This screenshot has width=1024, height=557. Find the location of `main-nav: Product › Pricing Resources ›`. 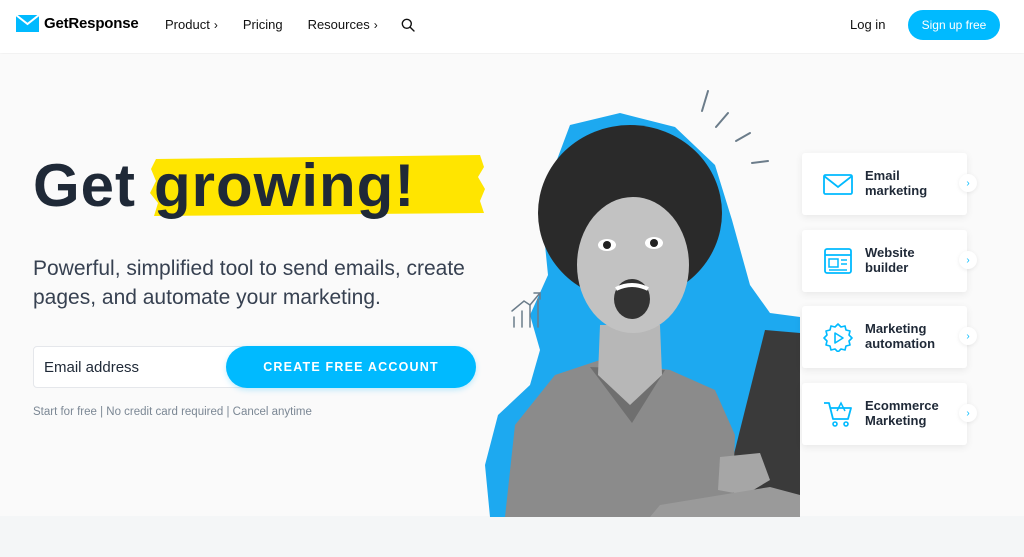

main-nav: Product › Pricing Resources › is located at coordinates (290, 24).